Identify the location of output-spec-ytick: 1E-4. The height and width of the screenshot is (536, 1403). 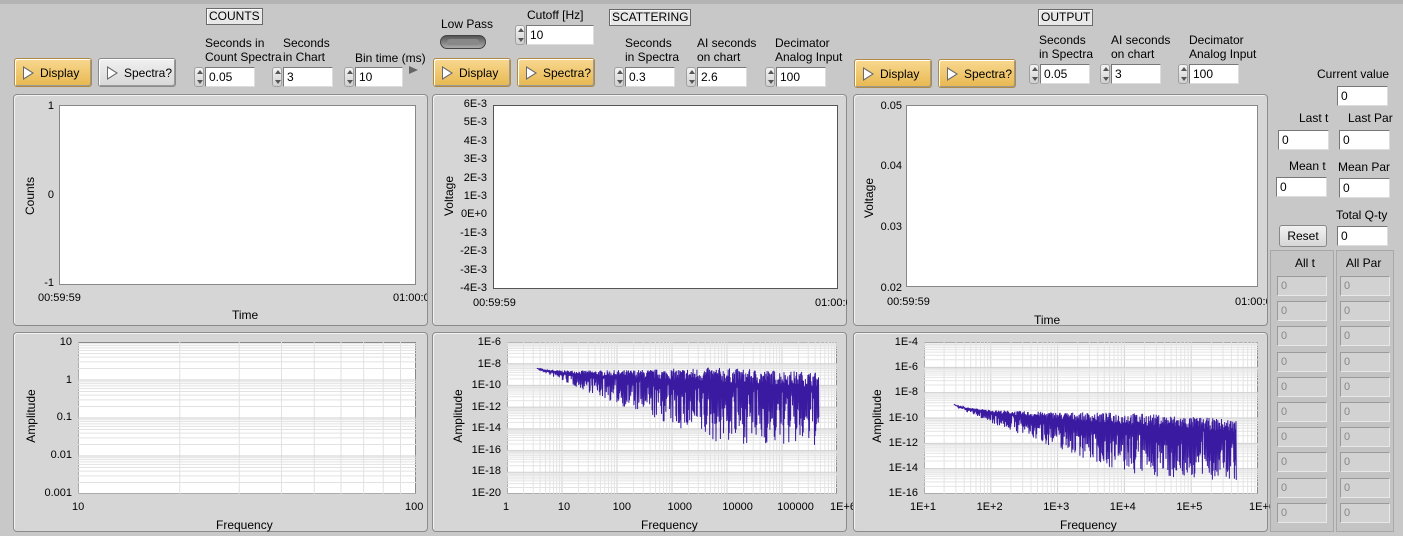
(906, 342).